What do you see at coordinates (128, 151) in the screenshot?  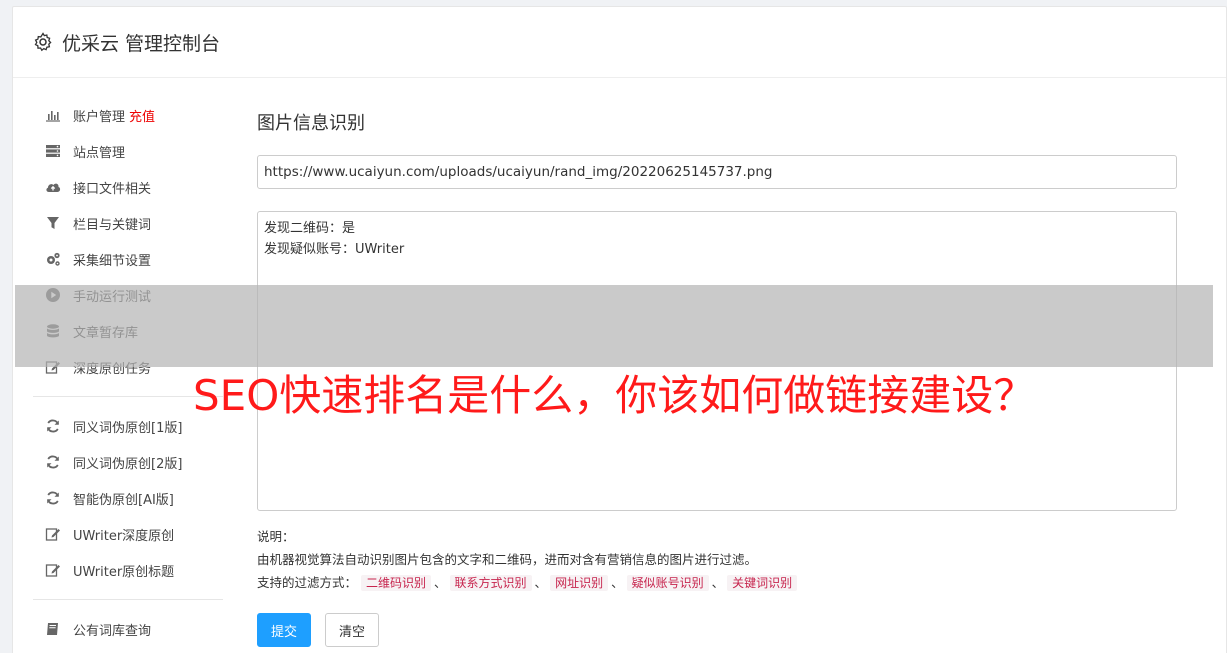 I see `sidebar-item: 站点管理` at bounding box center [128, 151].